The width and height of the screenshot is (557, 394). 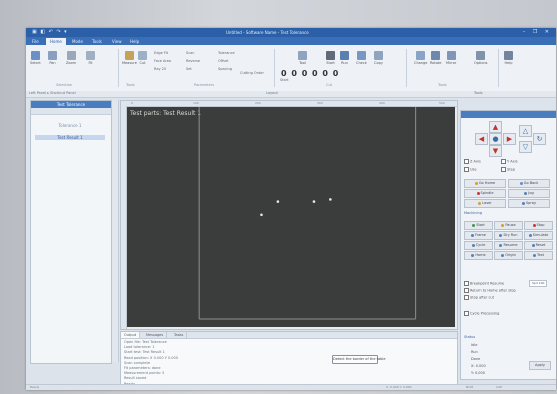 I want to click on control-button: Reset, so click(x=538, y=245).